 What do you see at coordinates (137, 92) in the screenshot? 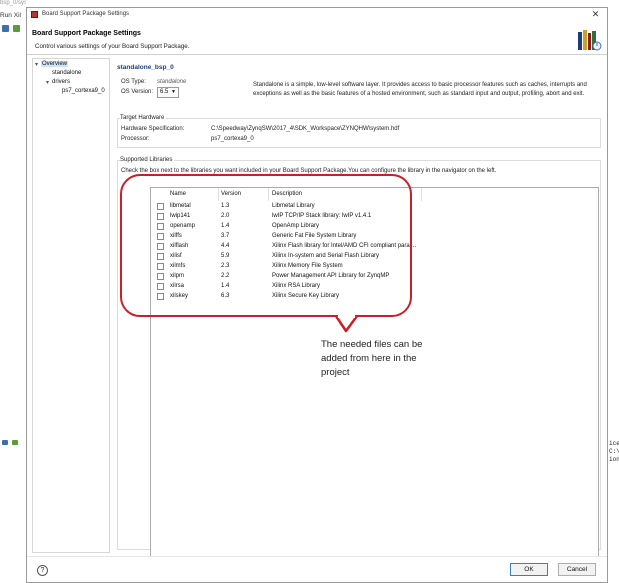
I see `os-version-label: OS Version:` at bounding box center [137, 92].